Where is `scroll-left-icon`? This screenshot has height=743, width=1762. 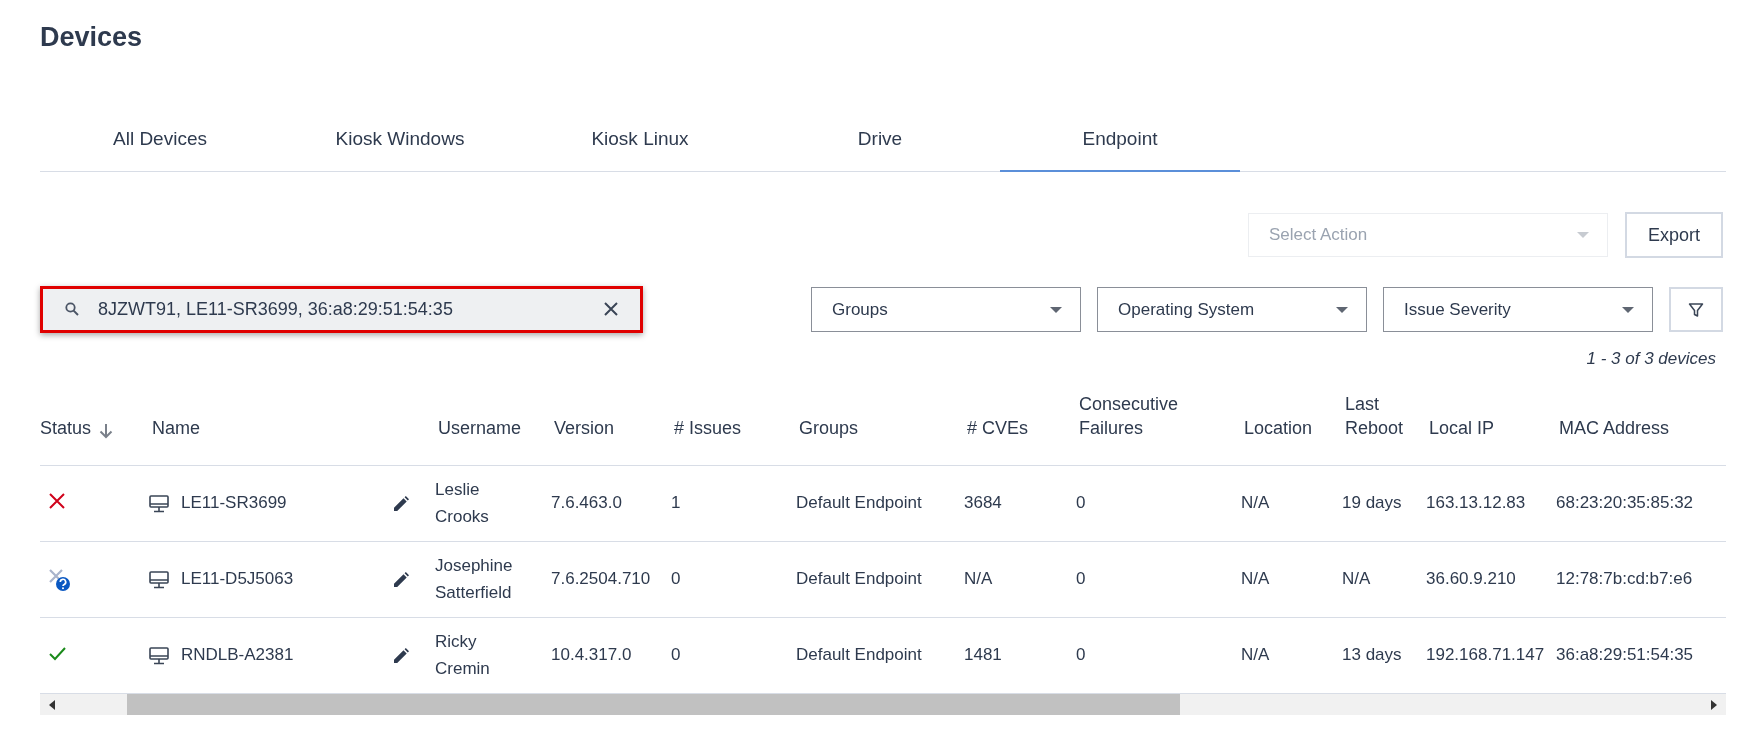
scroll-left-icon is located at coordinates (52, 704).